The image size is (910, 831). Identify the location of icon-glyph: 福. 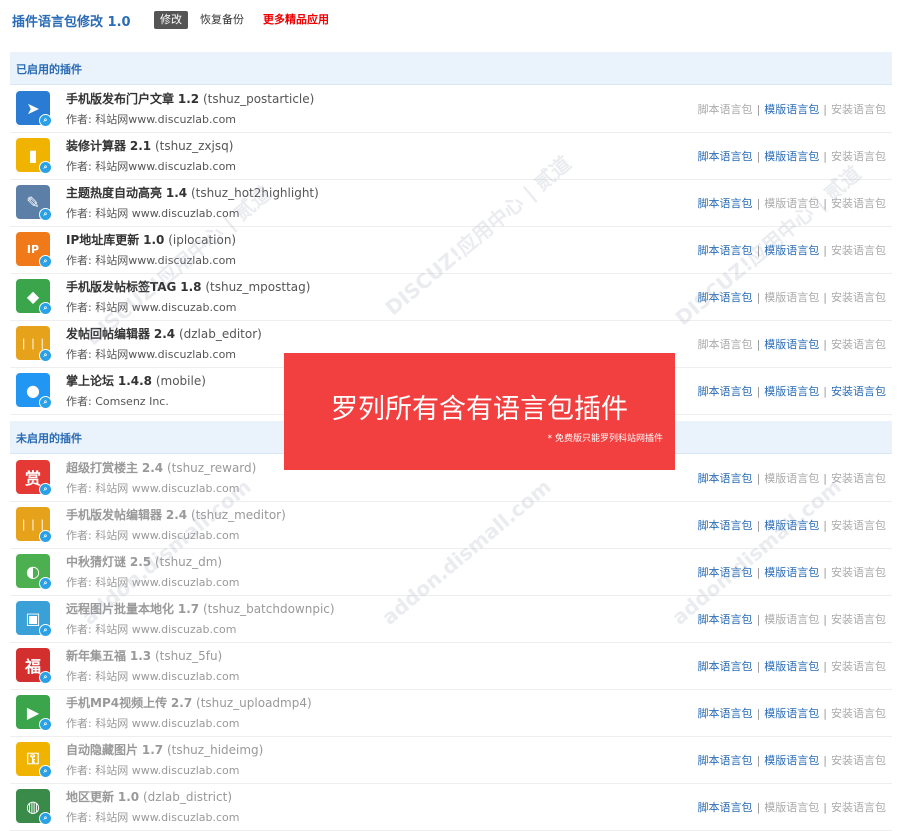
(32, 666).